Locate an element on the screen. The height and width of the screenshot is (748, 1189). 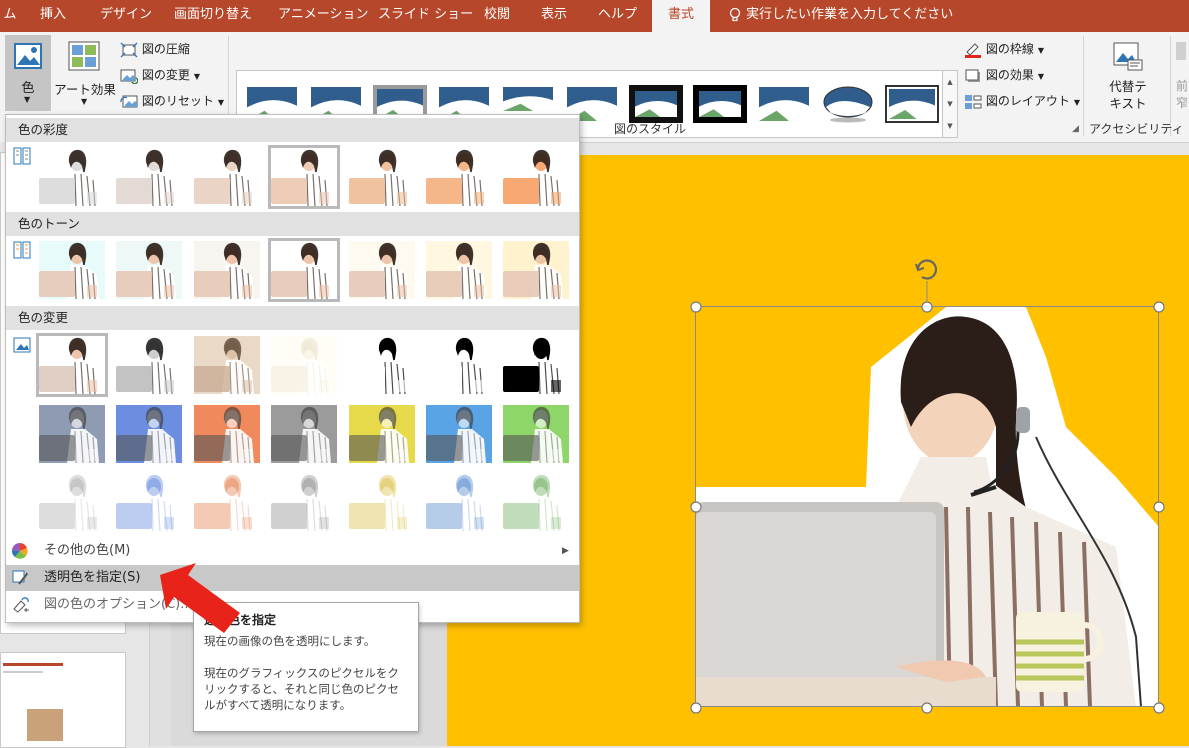
styles-group-label: 図のスタイル is located at coordinates (650, 129).